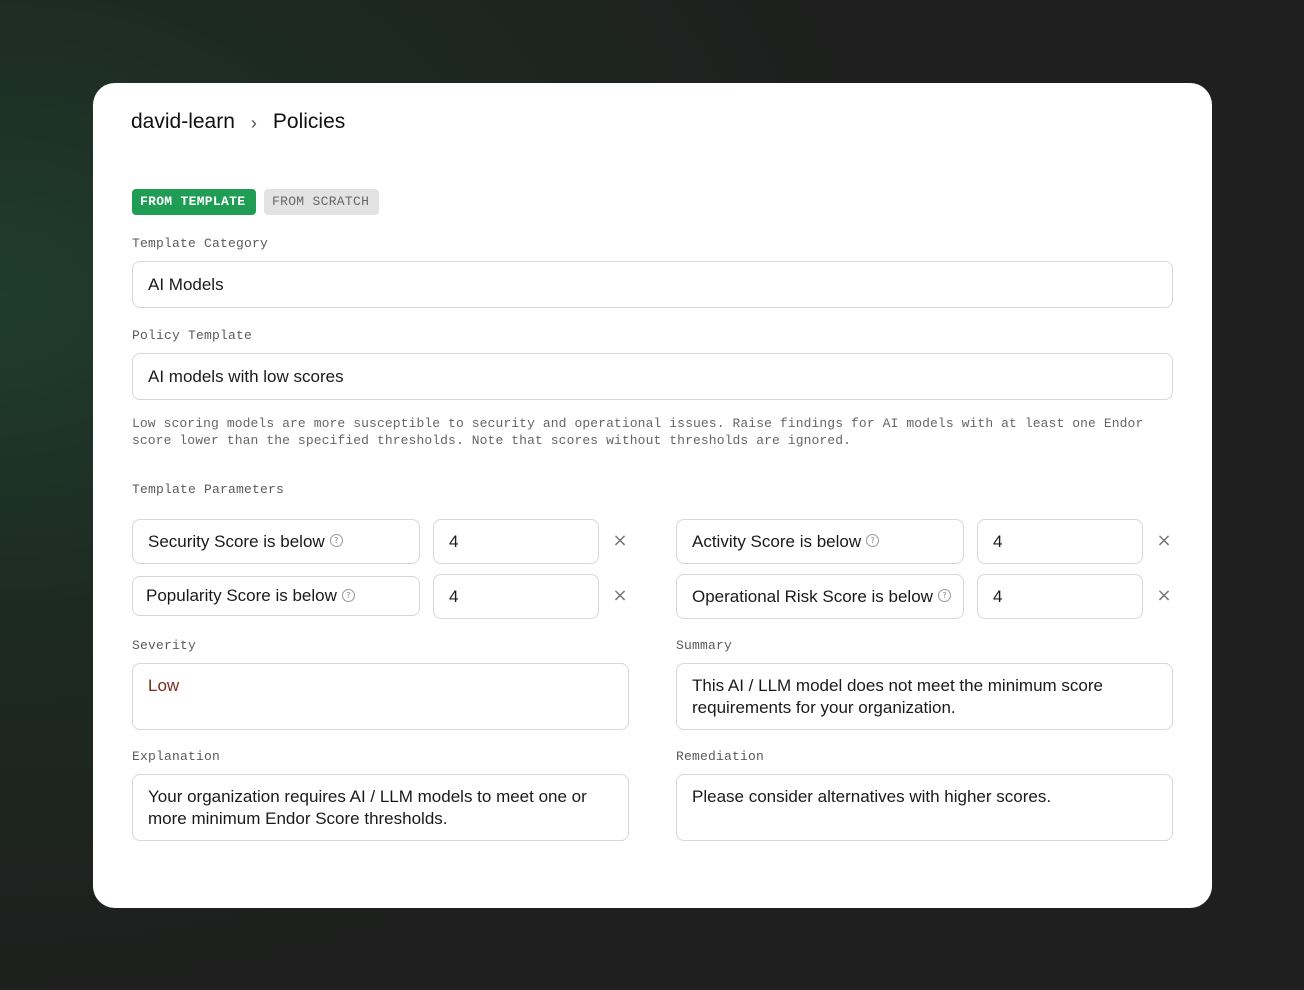  Describe the element at coordinates (194, 202) in the screenshot. I see `from-template-button: FROM TEMPLATE` at that location.